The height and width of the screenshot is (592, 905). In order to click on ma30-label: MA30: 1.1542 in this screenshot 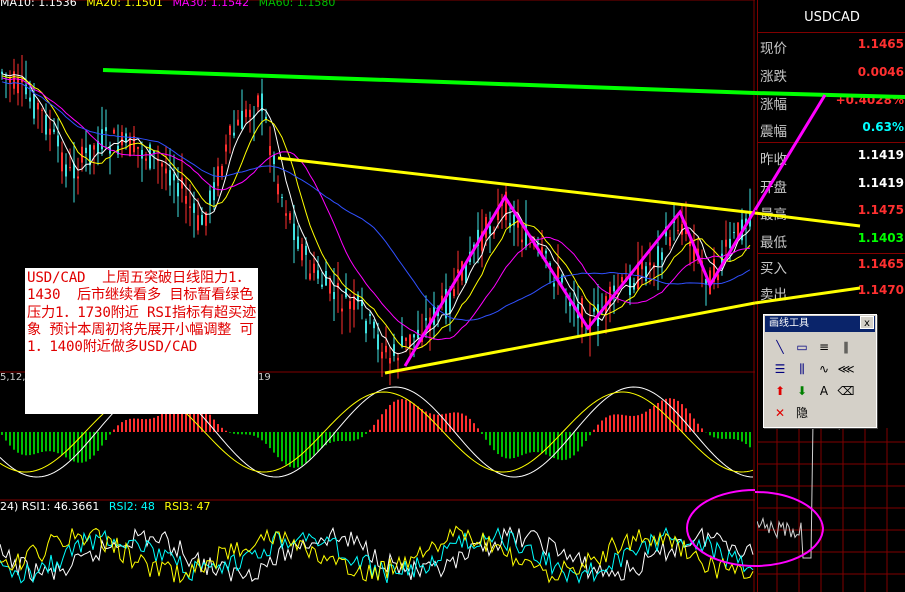, I will do `click(211, 4)`.